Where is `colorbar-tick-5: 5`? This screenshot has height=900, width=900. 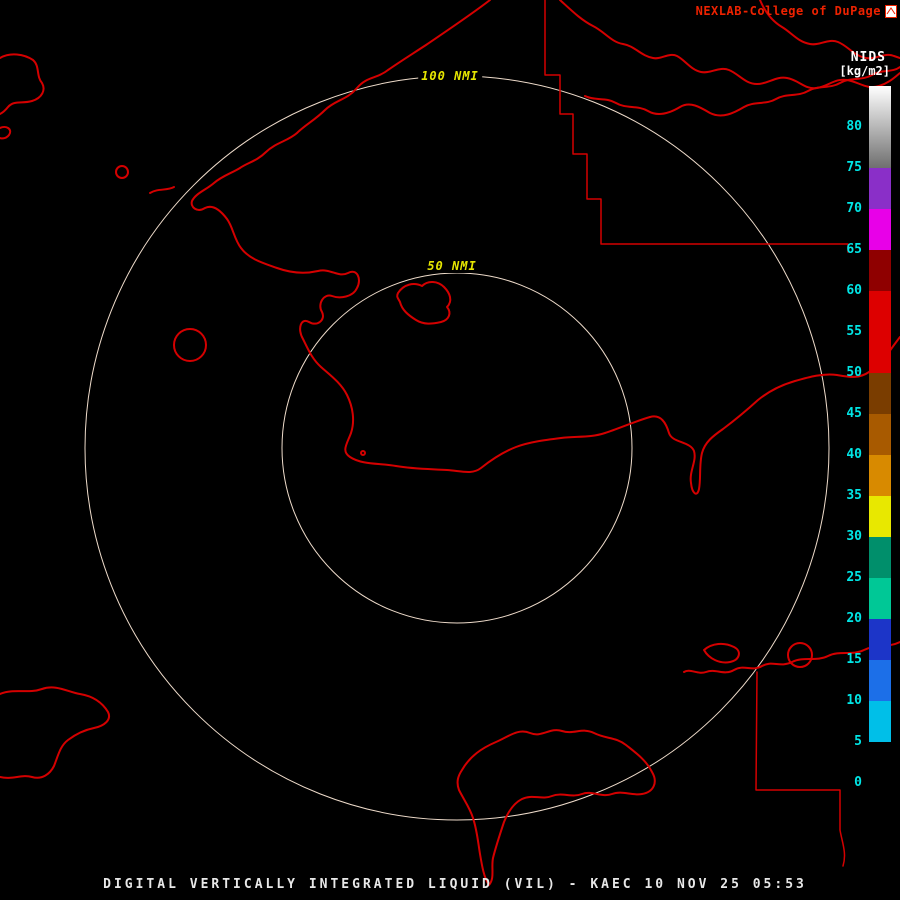 colorbar-tick-5: 5 is located at coordinates (858, 741).